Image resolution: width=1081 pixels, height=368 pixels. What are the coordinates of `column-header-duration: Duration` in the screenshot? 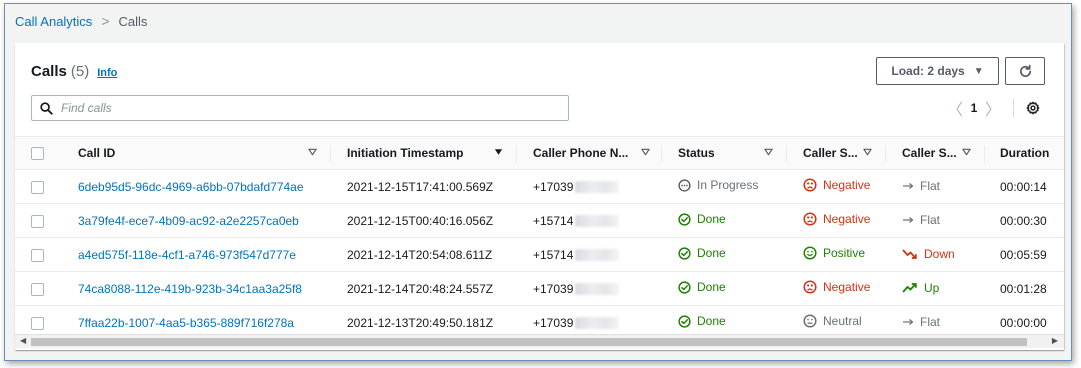 It's located at (1024, 153).